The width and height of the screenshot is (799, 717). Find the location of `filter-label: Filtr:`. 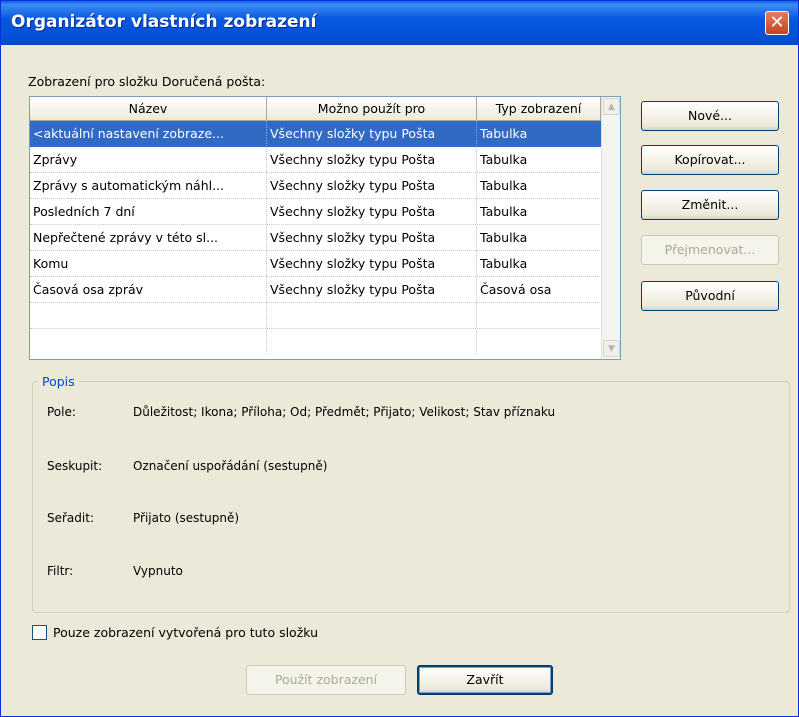

filter-label: Filtr: is located at coordinates (60, 571).